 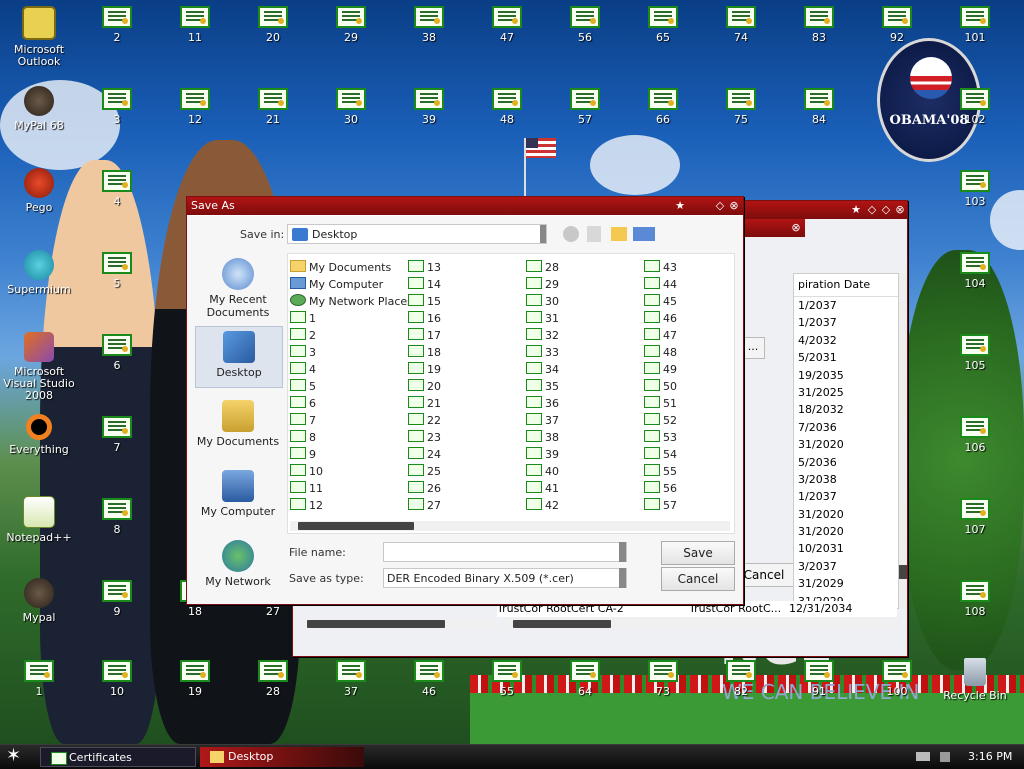 I want to click on file-list-item: 56, so click(x=660, y=488).